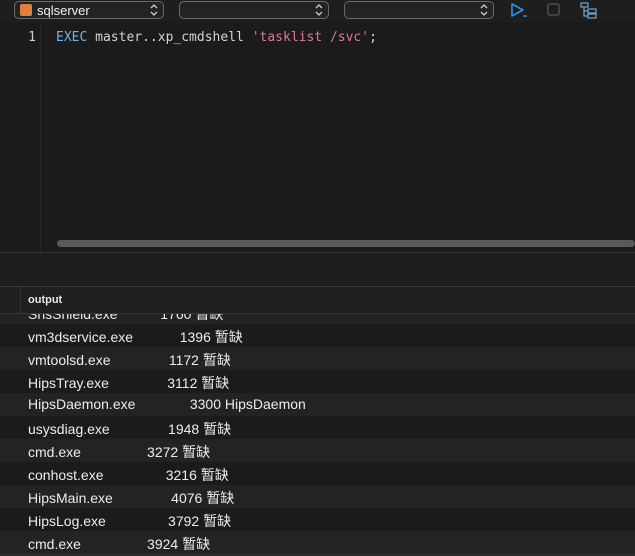 Image resolution: width=635 pixels, height=556 pixels. Describe the element at coordinates (373, 37) in the screenshot. I see `sql-terminator: ;` at that location.